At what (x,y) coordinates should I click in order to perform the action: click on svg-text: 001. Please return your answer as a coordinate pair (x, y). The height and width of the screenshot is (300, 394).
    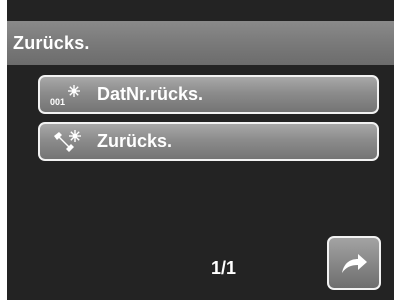
    Looking at the image, I should click on (57, 102).